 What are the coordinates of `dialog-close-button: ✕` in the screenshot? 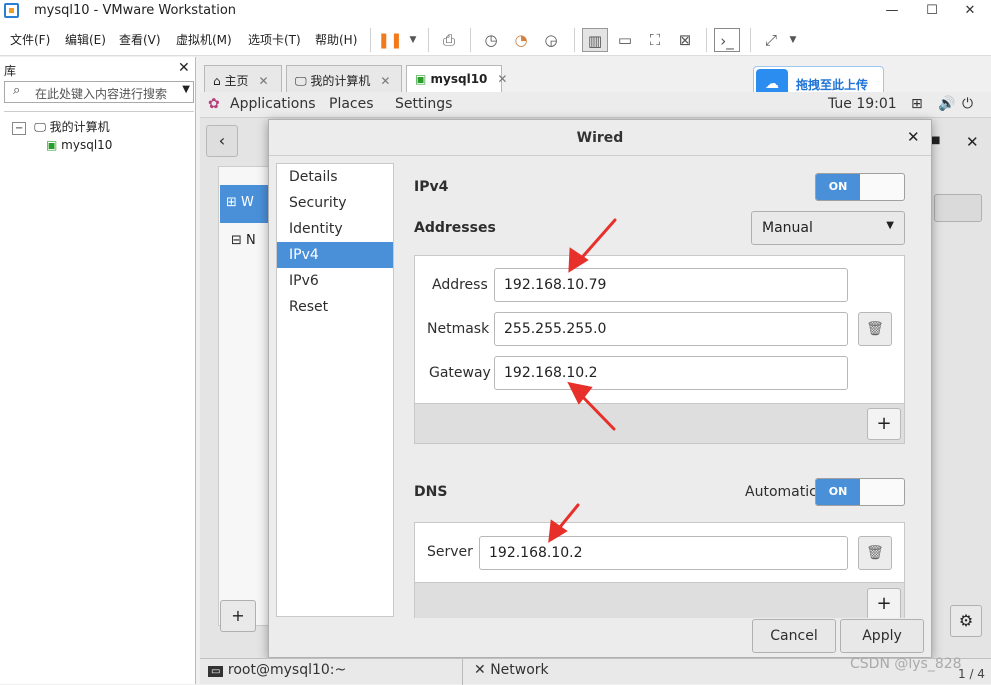 It's located at (913, 137).